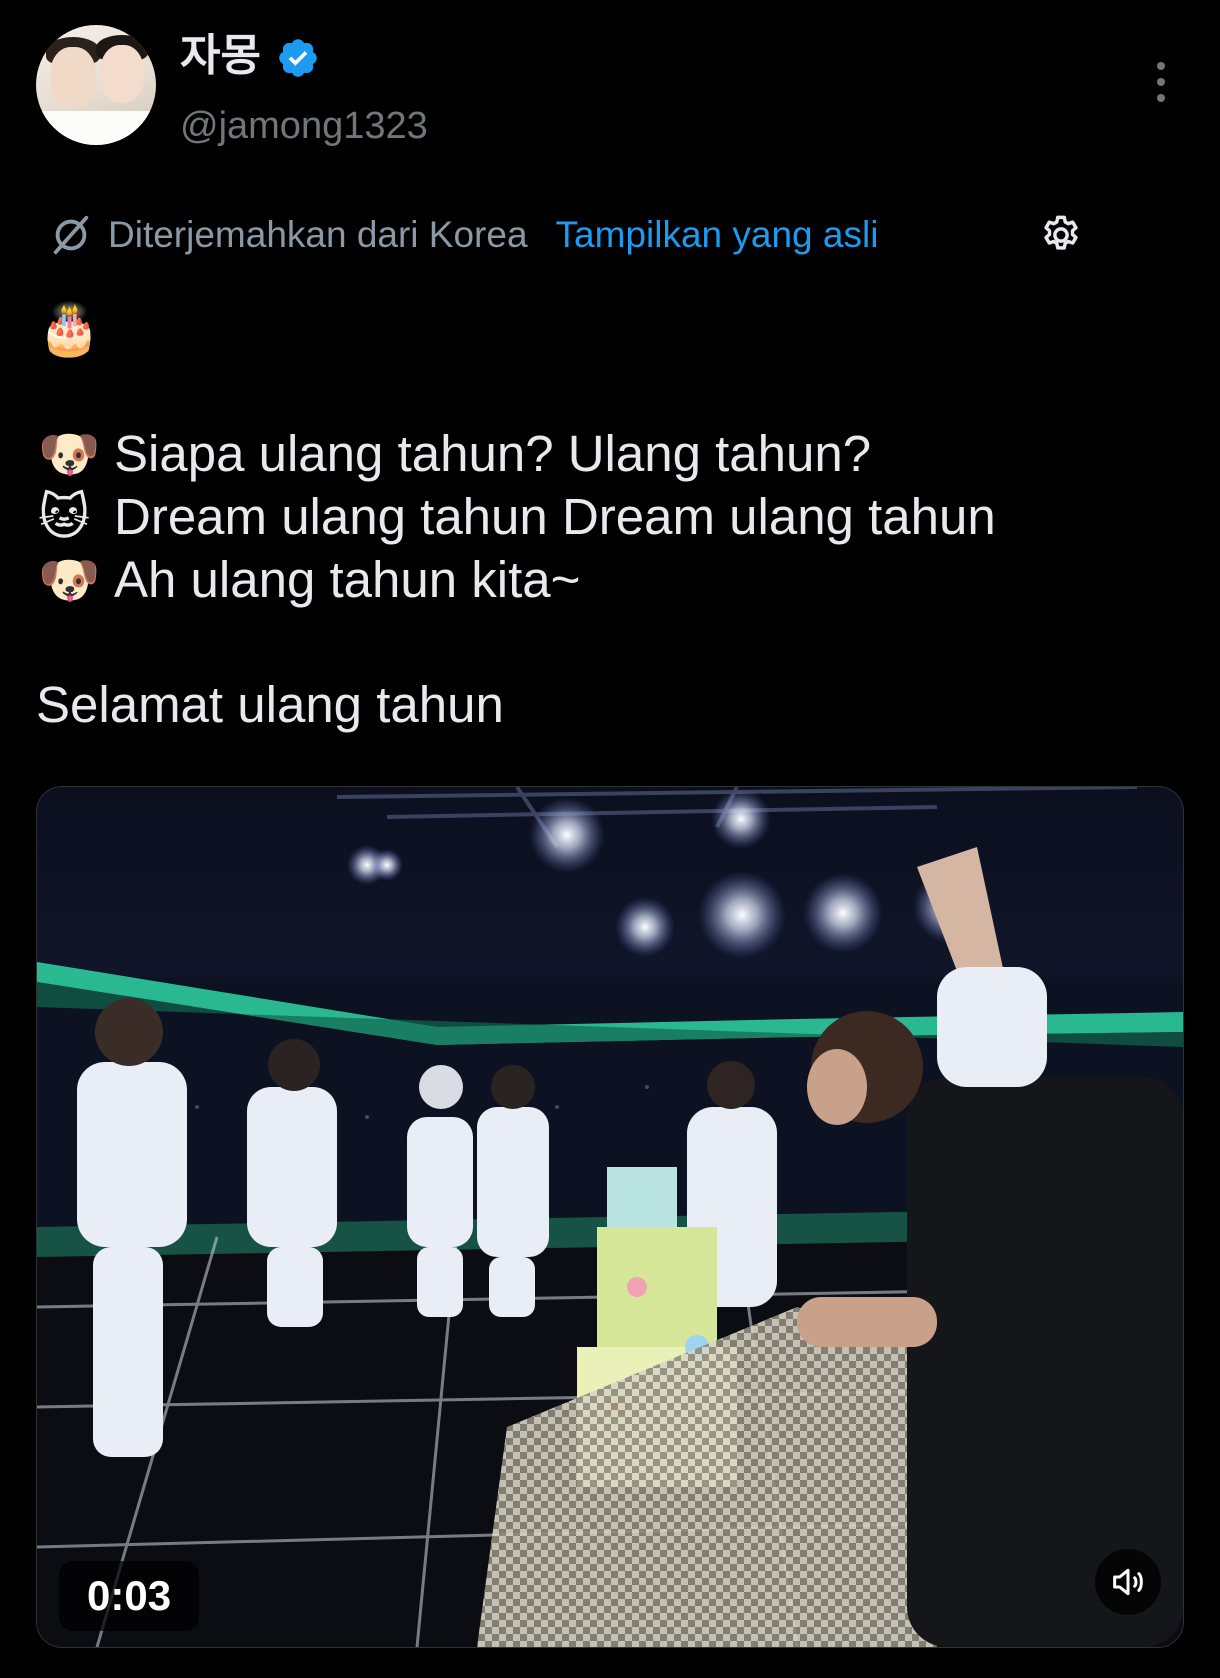 The width and height of the screenshot is (1220, 1678). I want to click on avatar, so click(96, 85).